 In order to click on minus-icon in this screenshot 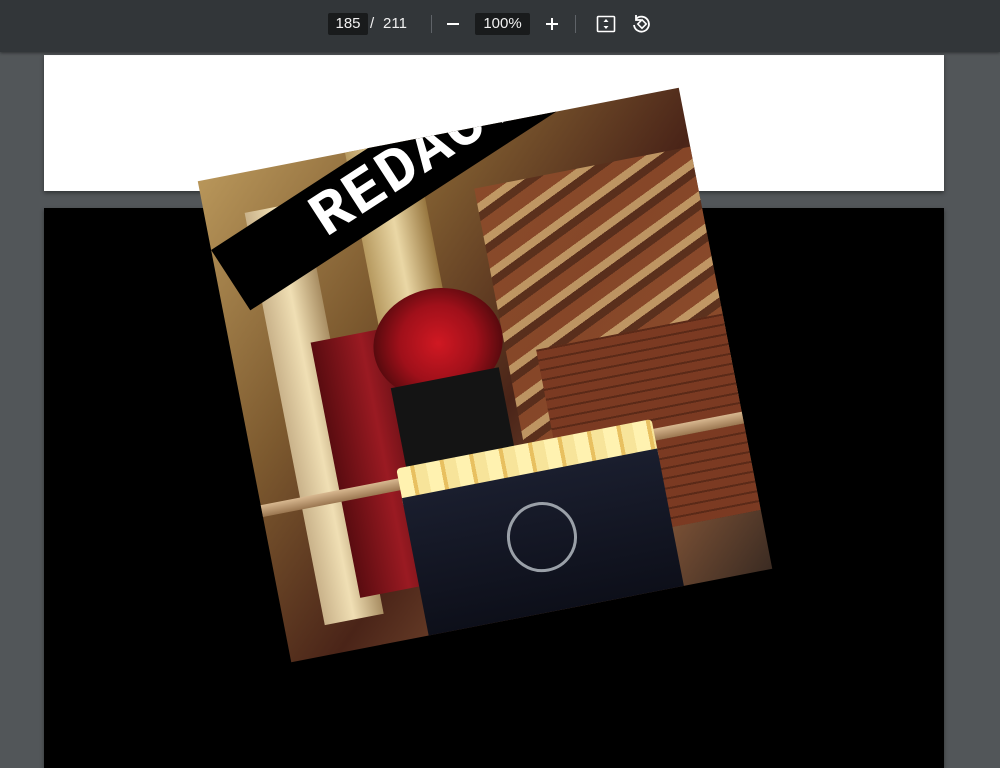, I will do `click(453, 24)`.